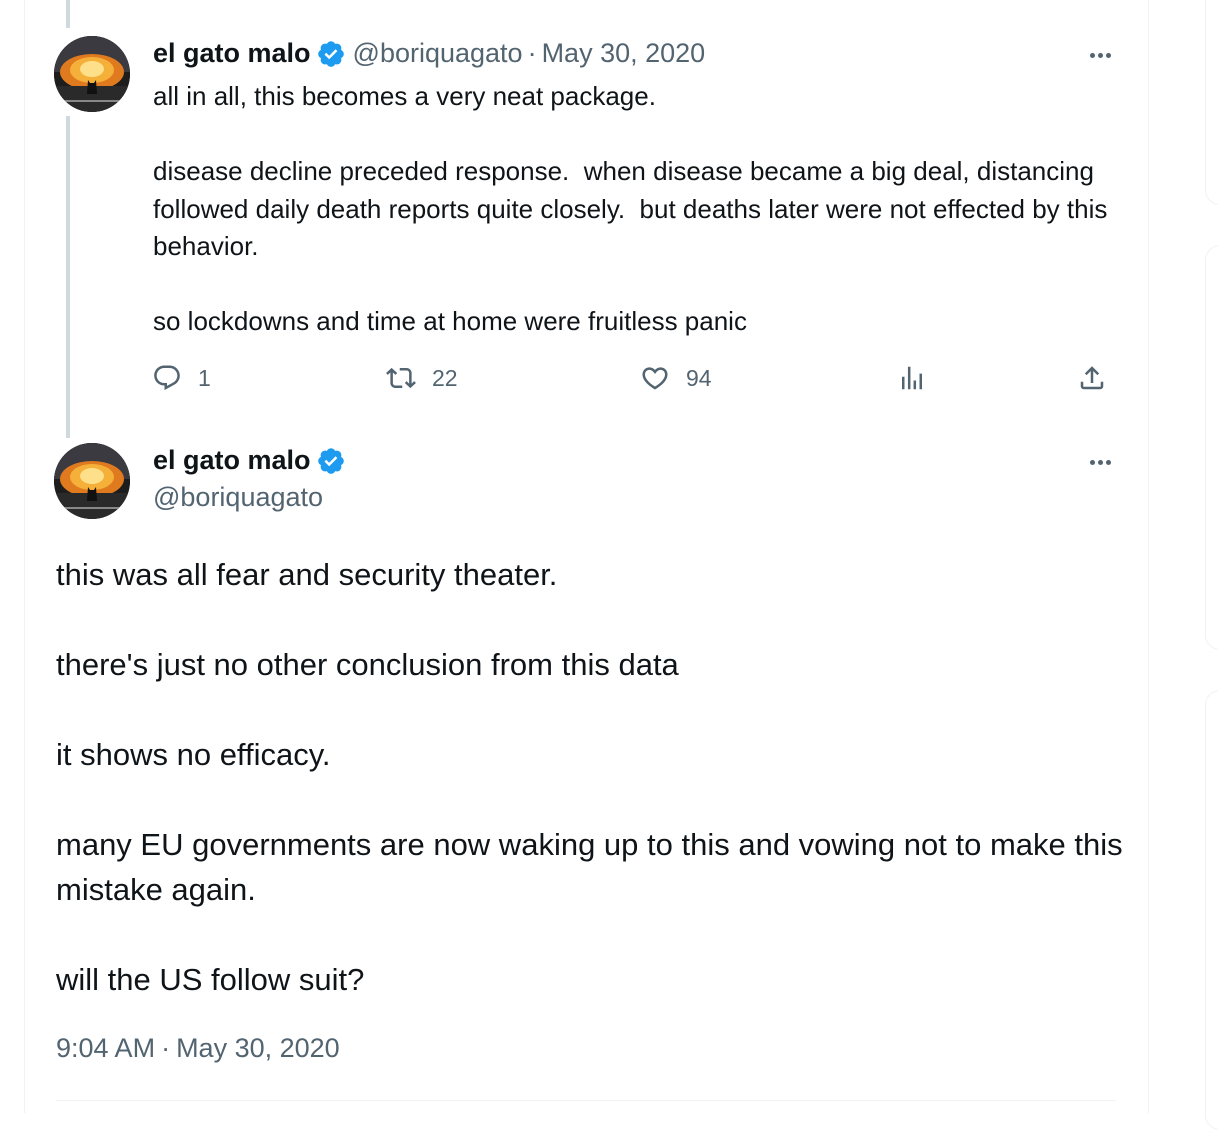 This screenshot has height=1130, width=1218. I want to click on tweet-date: May 30, 2020, so click(624, 53).